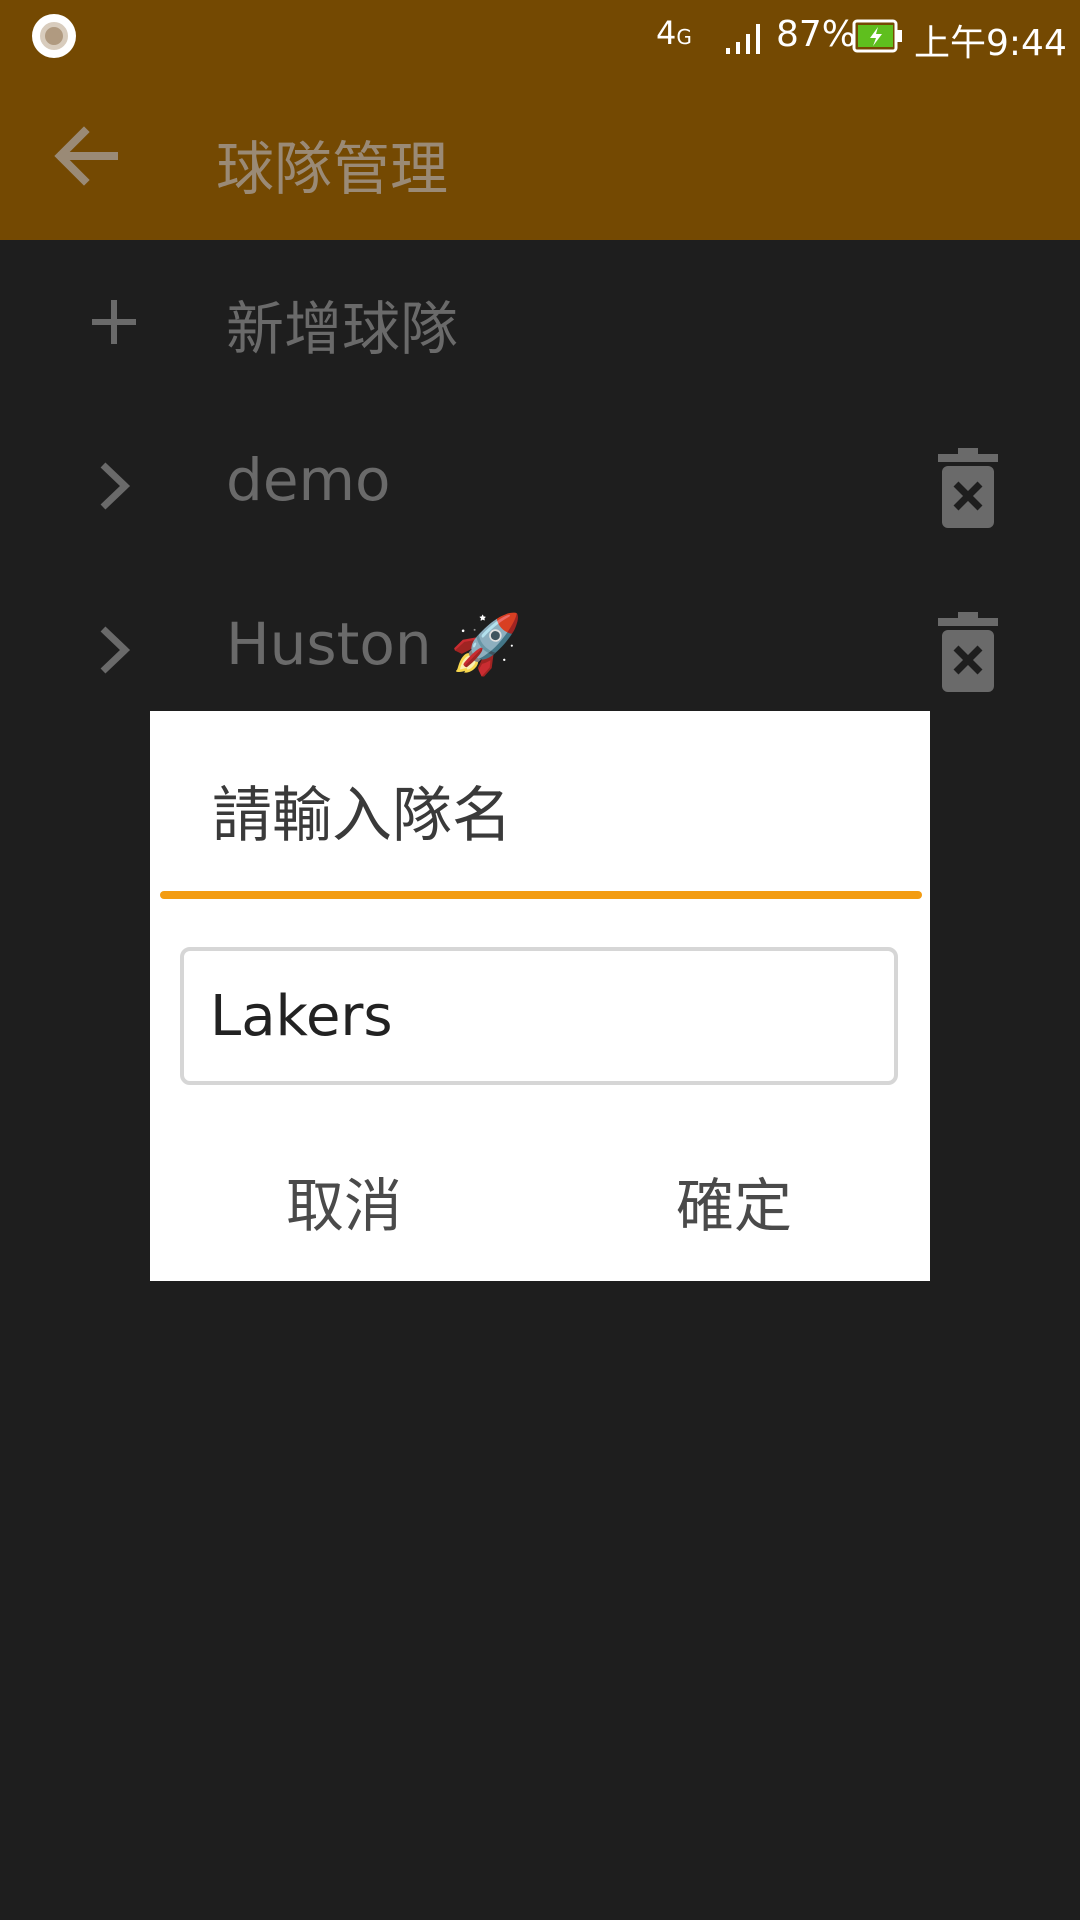  Describe the element at coordinates (743, 39) in the screenshot. I see `signal-strength-icon` at that location.